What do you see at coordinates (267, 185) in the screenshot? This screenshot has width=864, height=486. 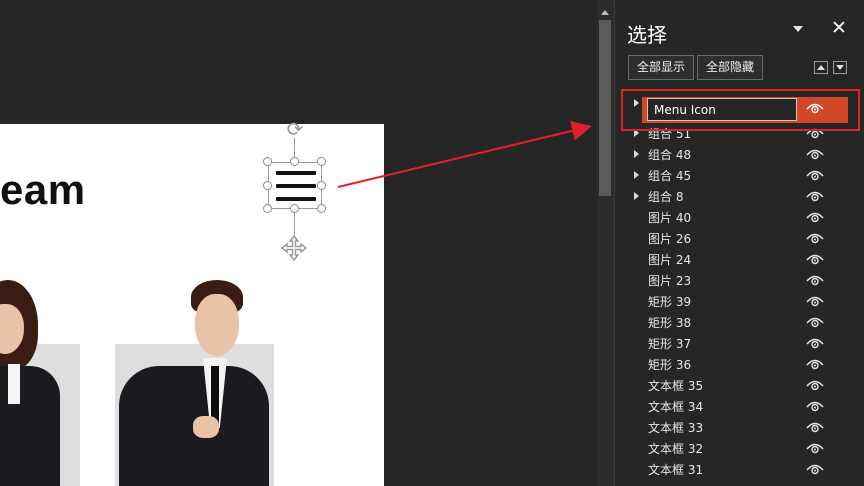 I see `resize-handle-w` at bounding box center [267, 185].